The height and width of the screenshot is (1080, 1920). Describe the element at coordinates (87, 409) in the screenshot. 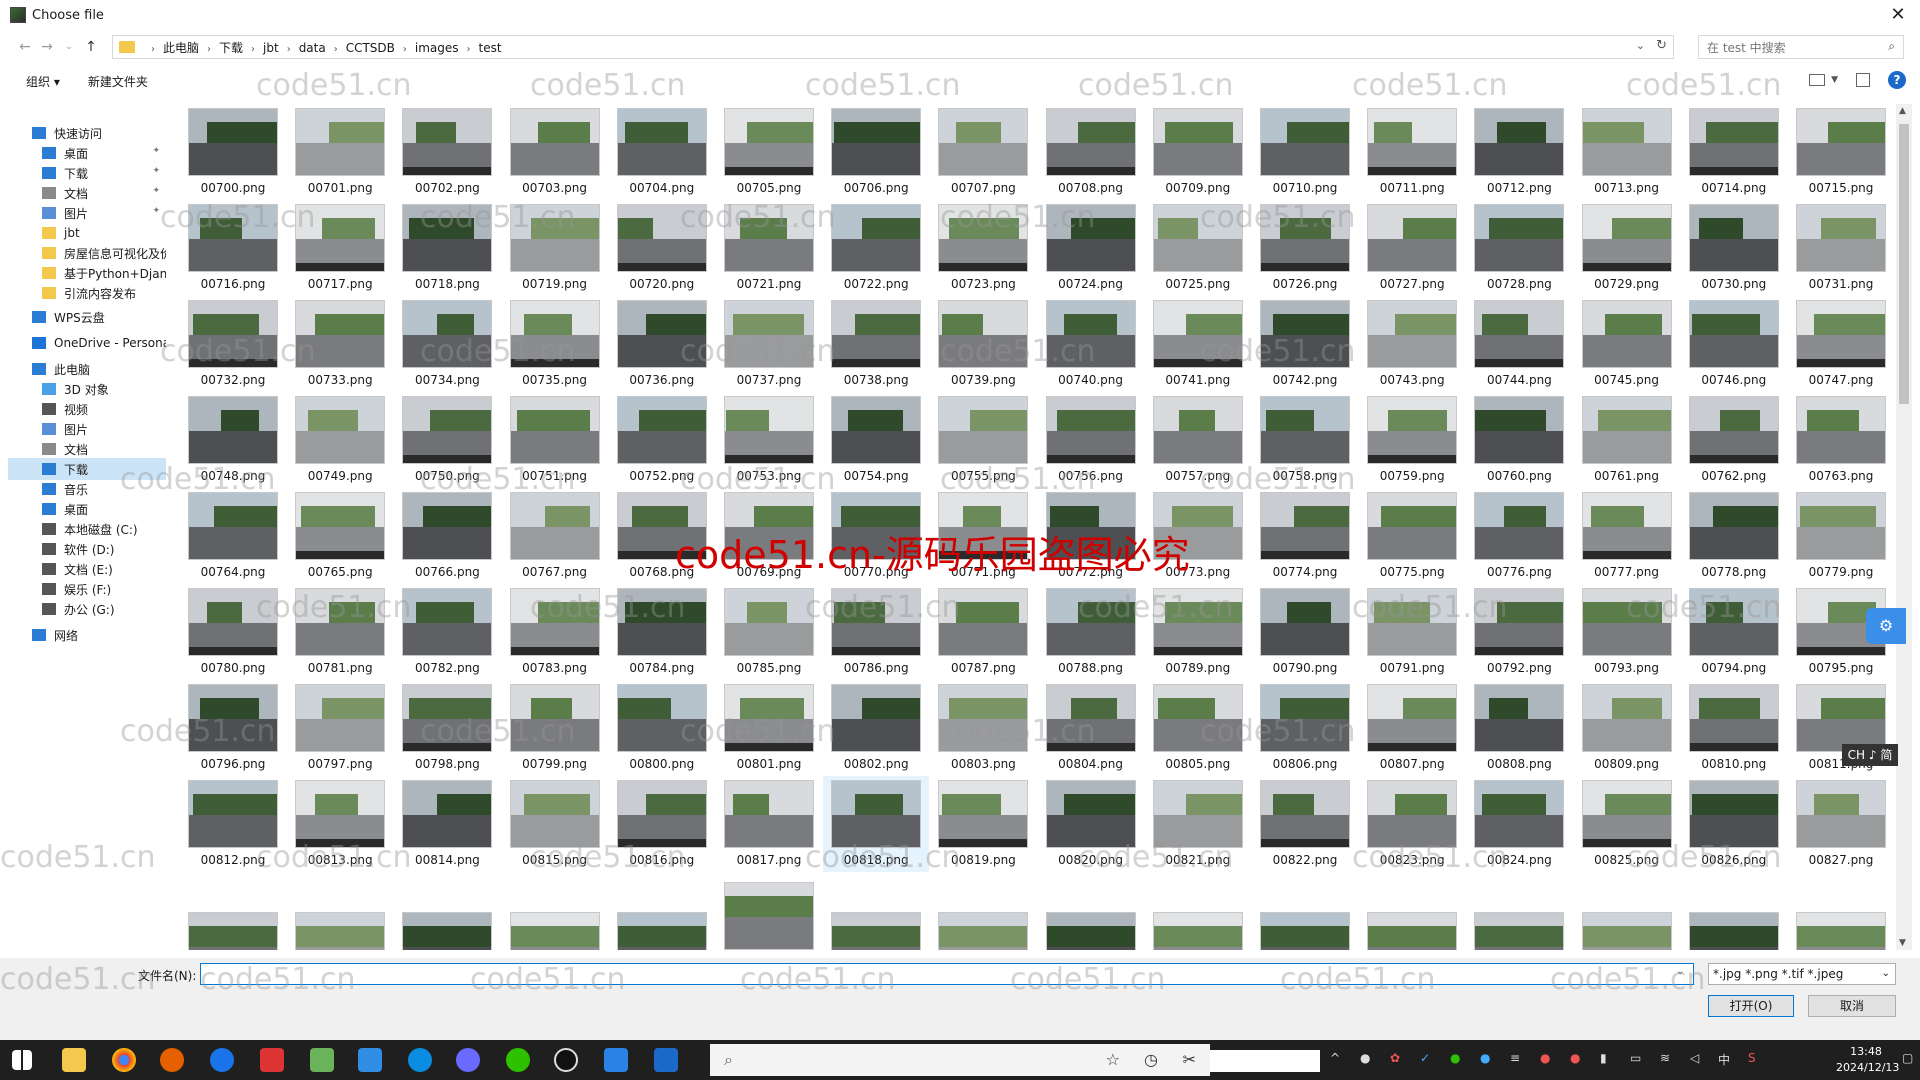

I see `nav-item: 视频` at that location.